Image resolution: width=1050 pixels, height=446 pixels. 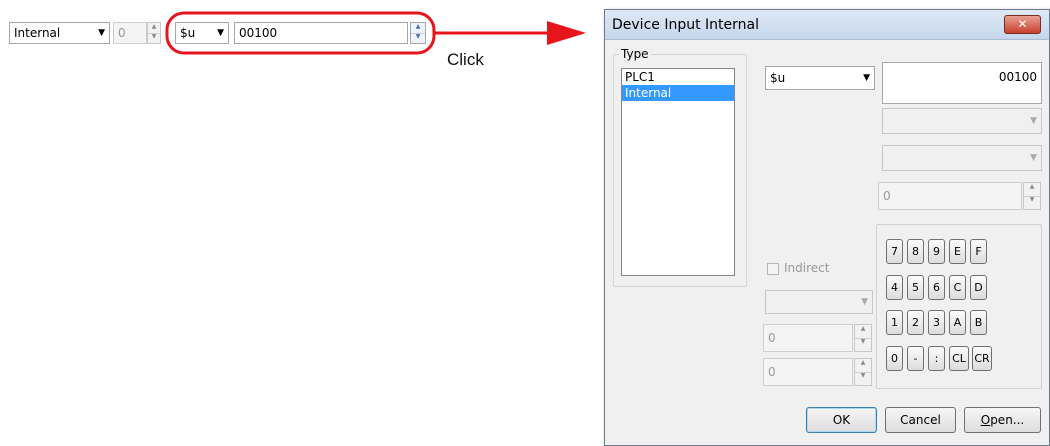 What do you see at coordinates (635, 54) in the screenshot?
I see `type-group-label: Type` at bounding box center [635, 54].